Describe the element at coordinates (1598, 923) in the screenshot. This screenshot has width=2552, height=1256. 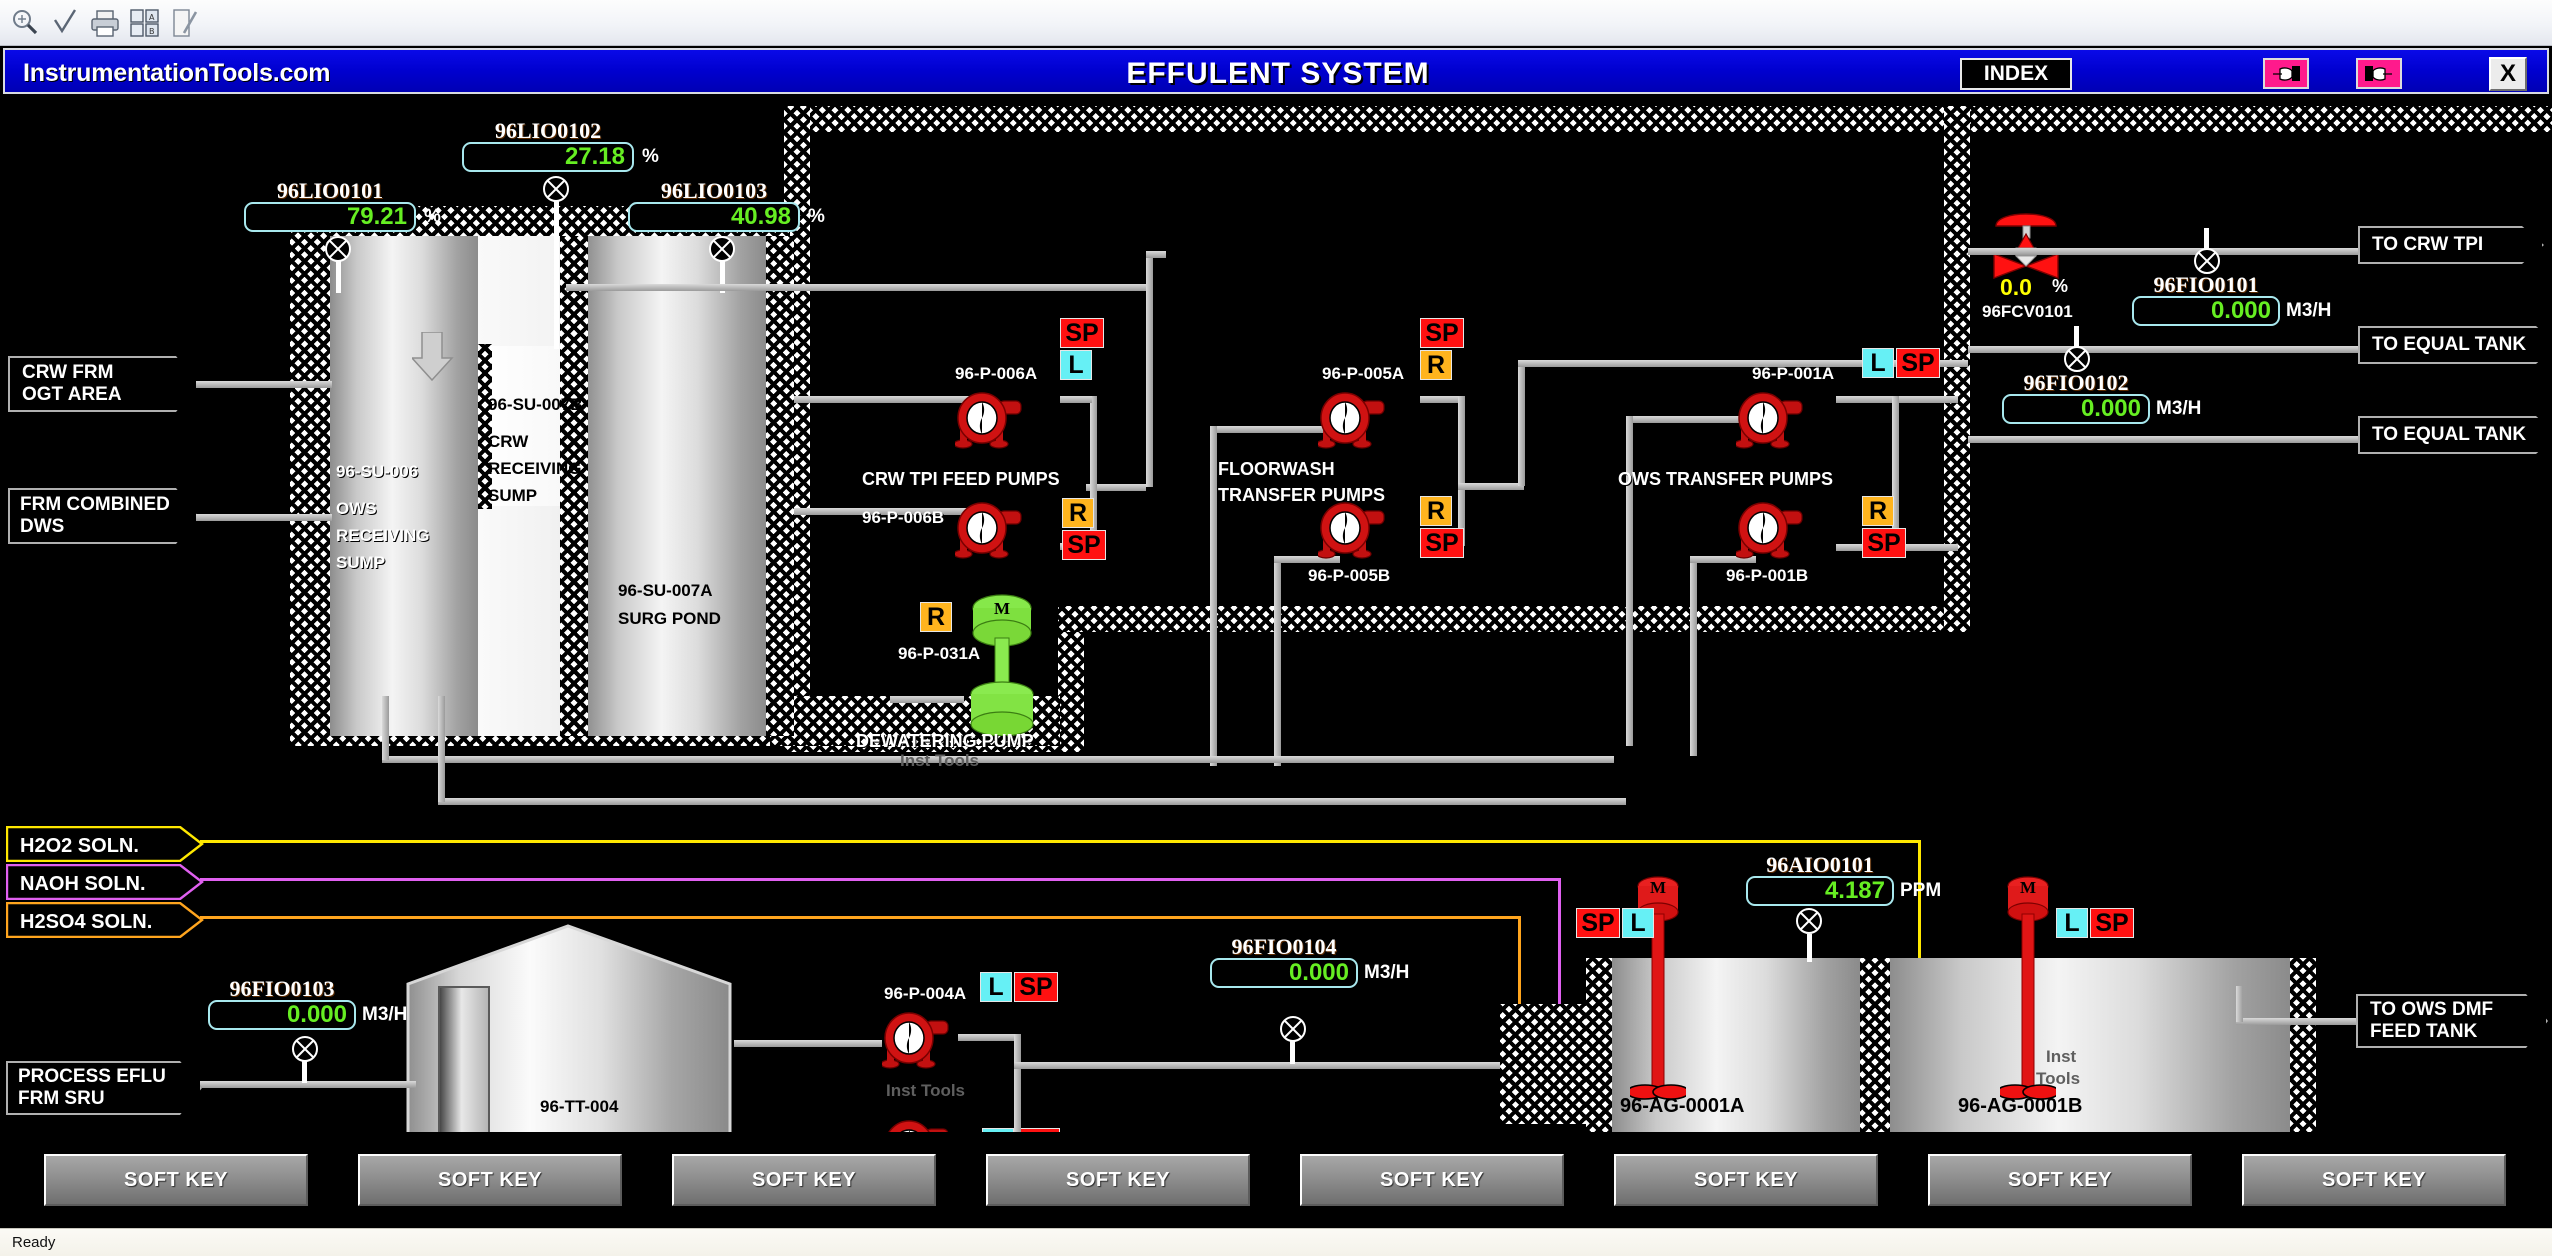
I see `chip-96-ag-0001a-sp: SP` at that location.